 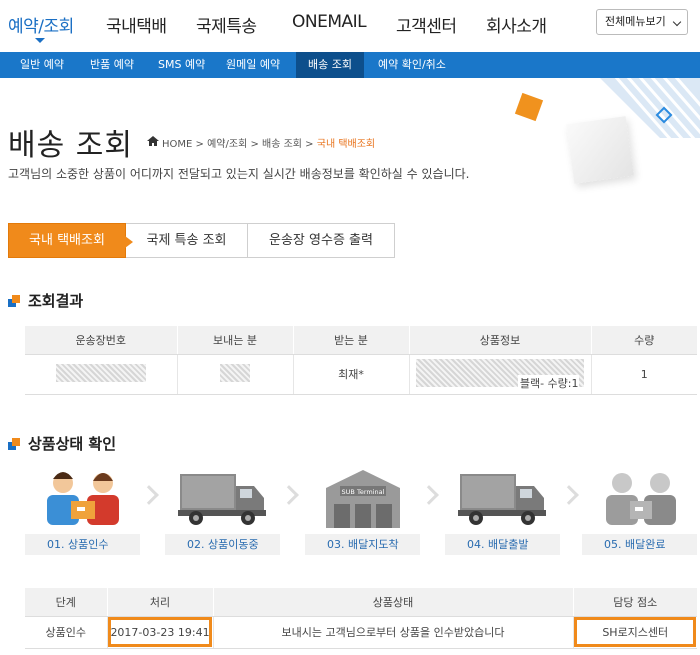 I want to click on step-label-4: 04. 배달출발, so click(x=502, y=544).